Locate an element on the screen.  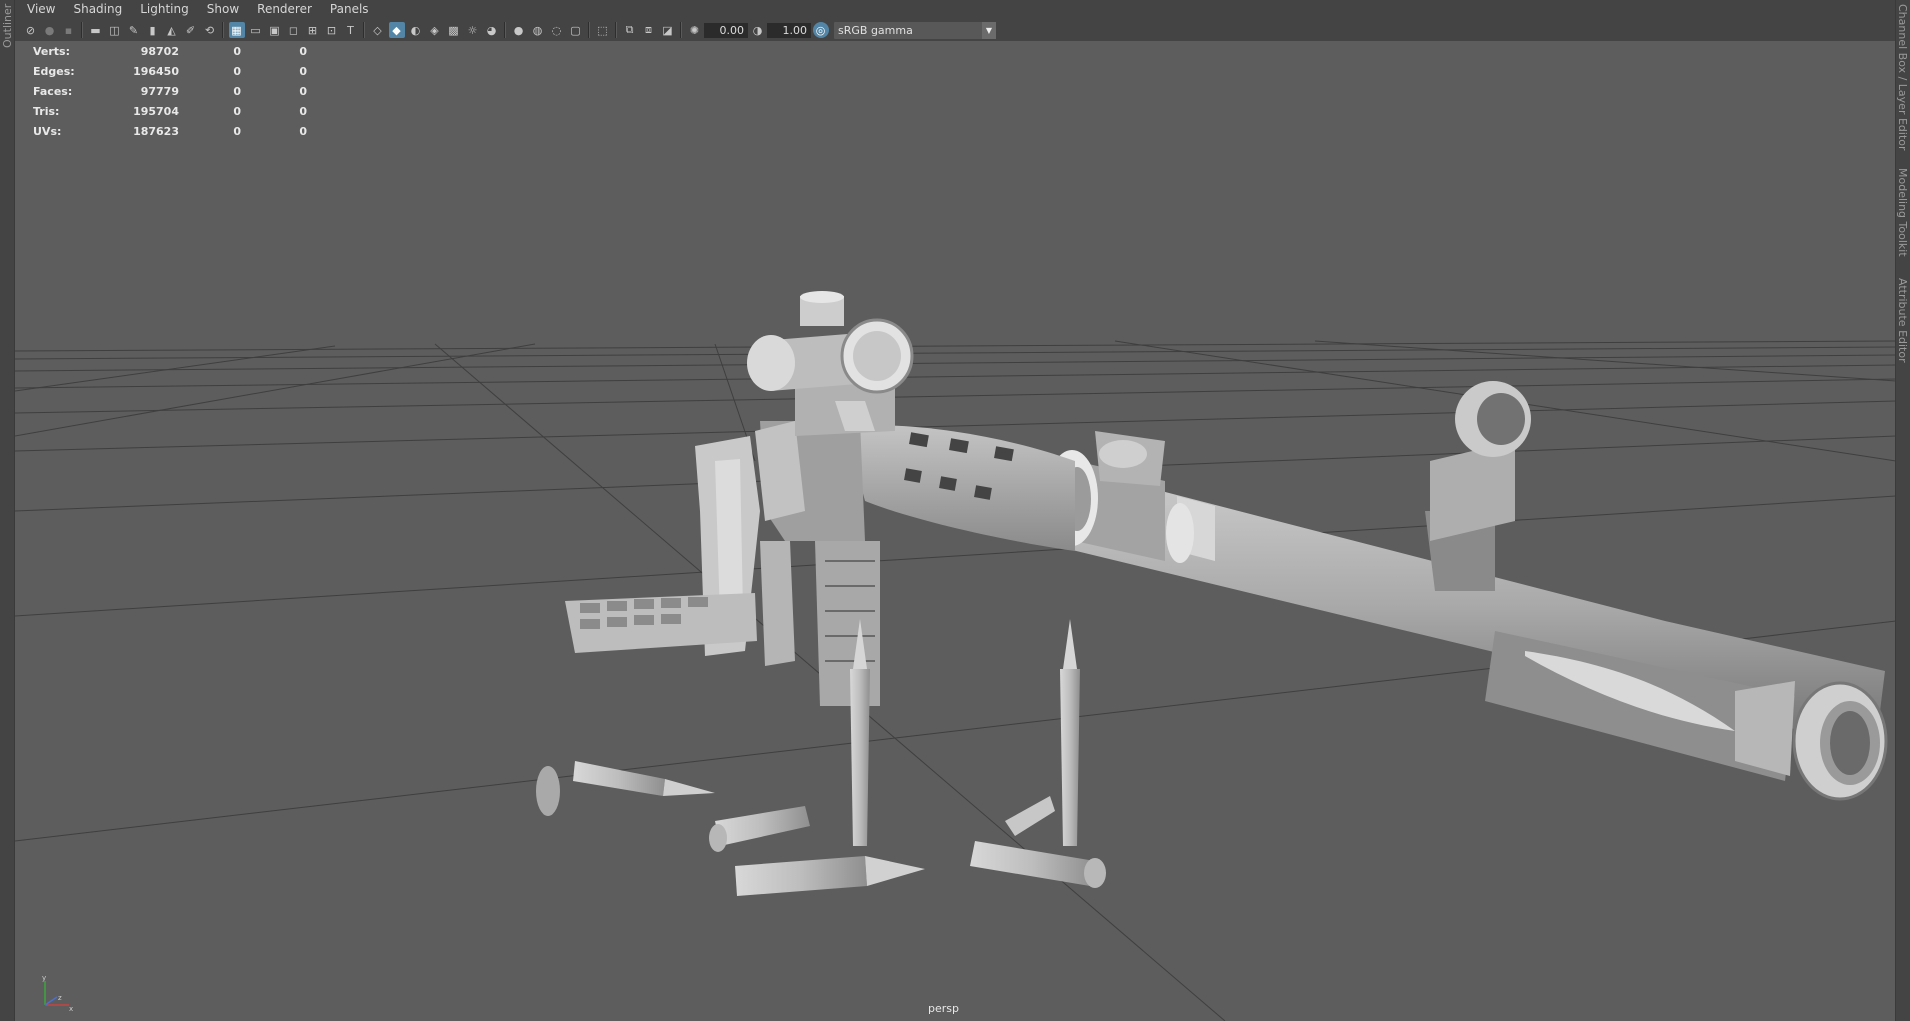
hud-row-tris: Tris: 195704 0 0 is located at coordinates (170, 111).